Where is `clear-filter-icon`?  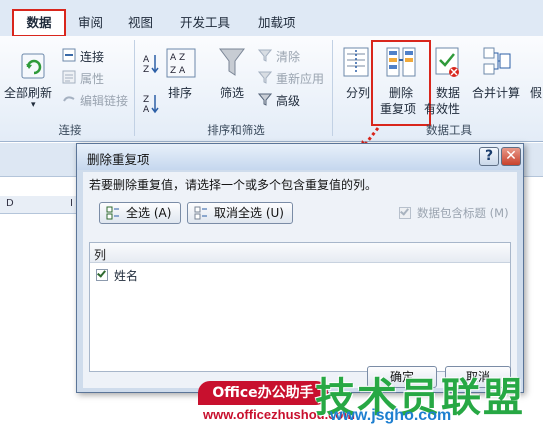 clear-filter-icon is located at coordinates (265, 55).